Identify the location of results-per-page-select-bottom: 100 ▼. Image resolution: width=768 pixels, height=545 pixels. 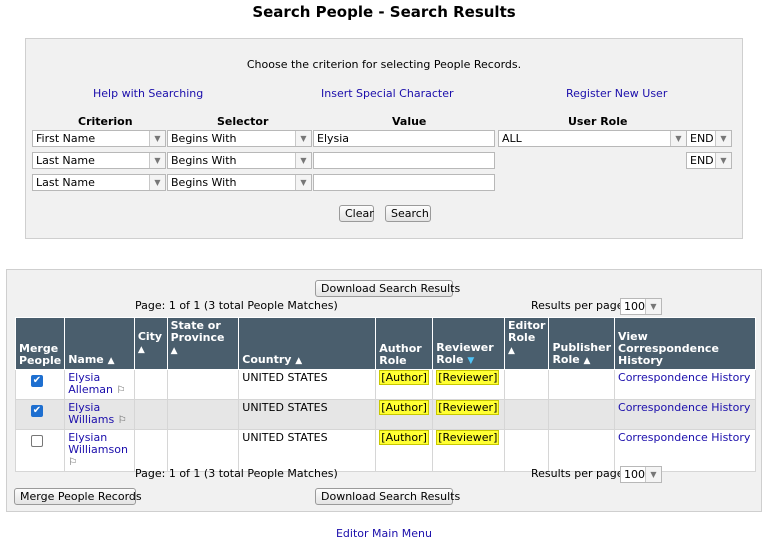
(641, 474).